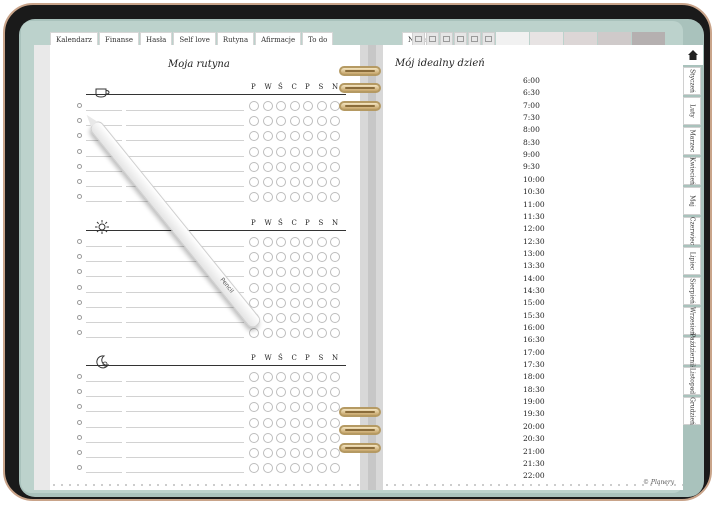 The height and width of the screenshot is (507, 717). Describe the element at coordinates (534, 376) in the screenshot. I see `time-slot: 18:00` at that location.